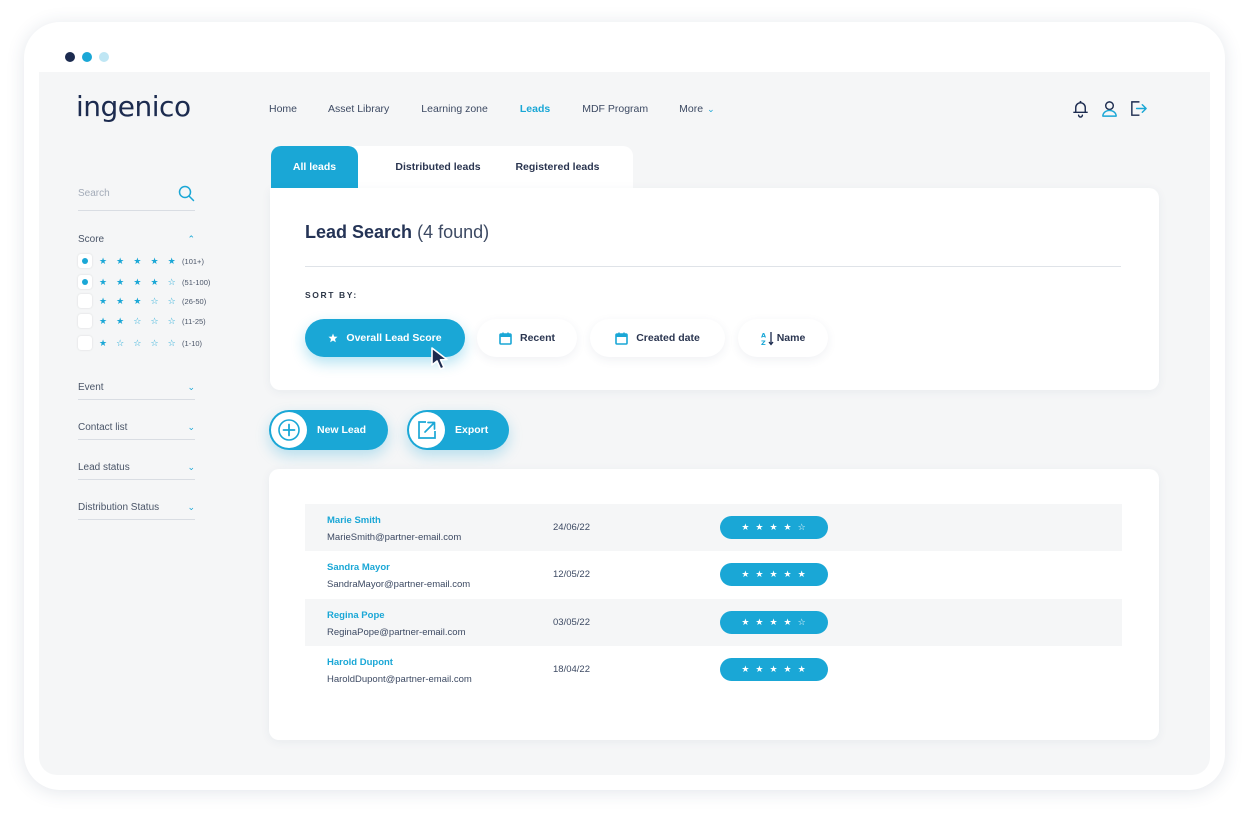 This screenshot has height=813, width=1248. Describe the element at coordinates (123, 193) in the screenshot. I see `search-input` at that location.